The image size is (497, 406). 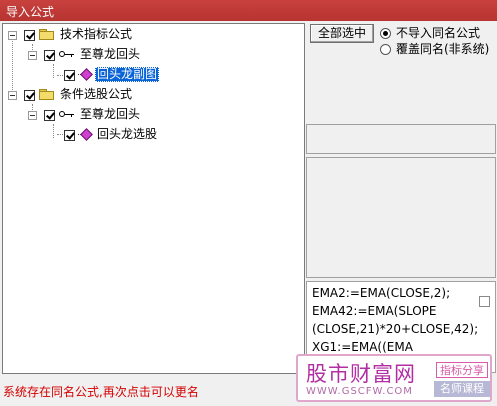 I want to click on tree-node-subformula: 回头龙副图, so click(x=148, y=74).